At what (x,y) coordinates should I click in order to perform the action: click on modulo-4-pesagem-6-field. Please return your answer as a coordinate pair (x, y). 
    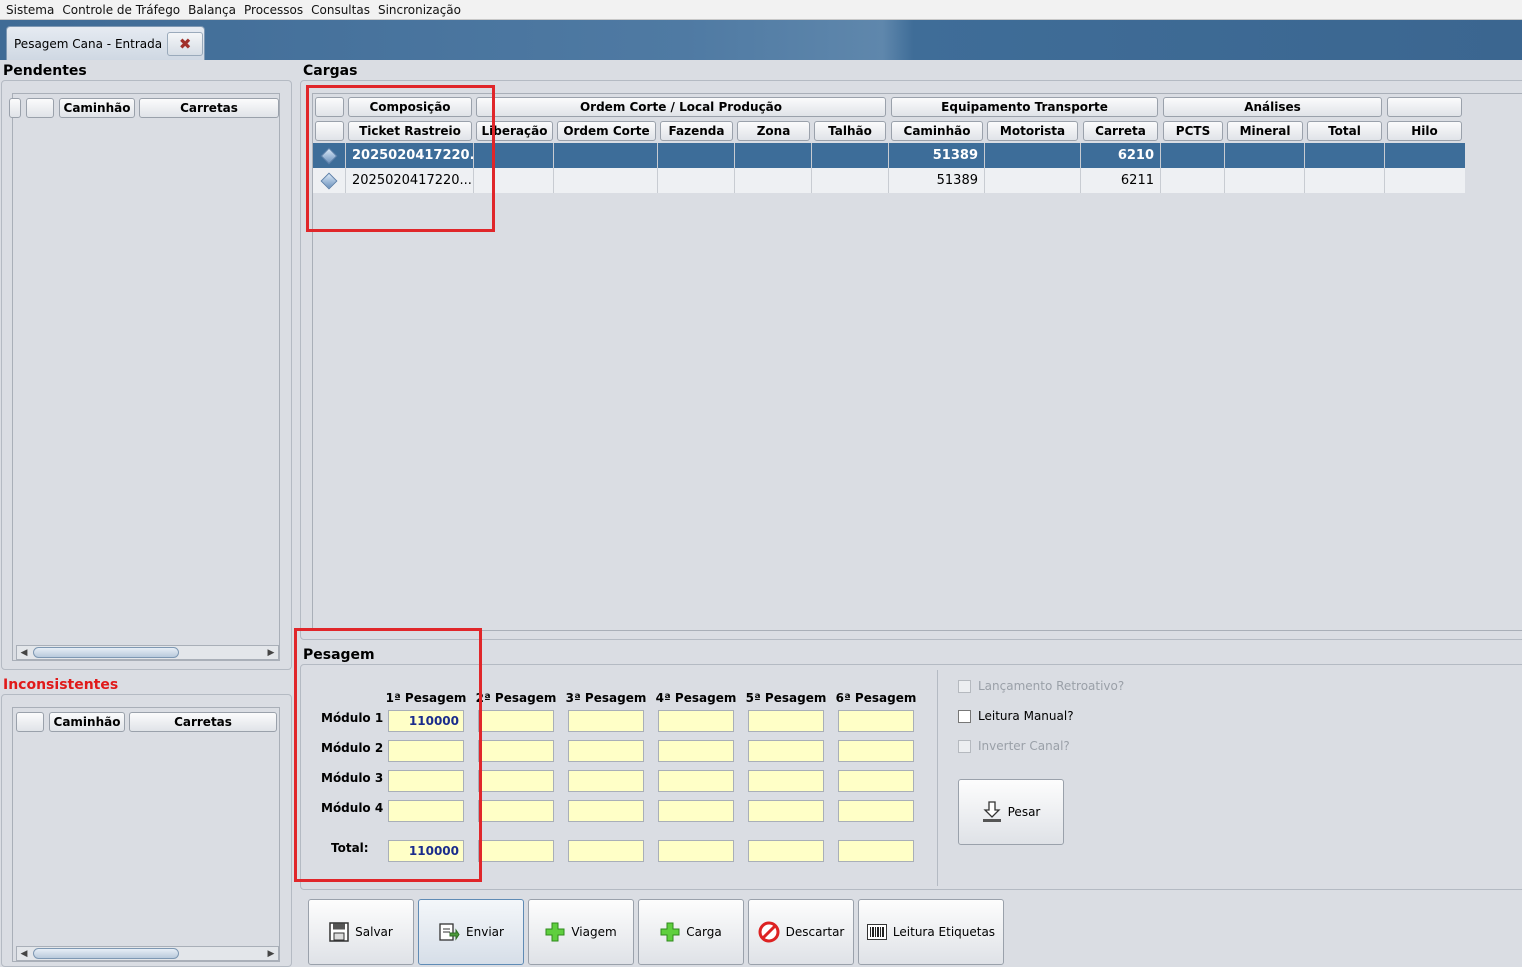
    Looking at the image, I should click on (876, 811).